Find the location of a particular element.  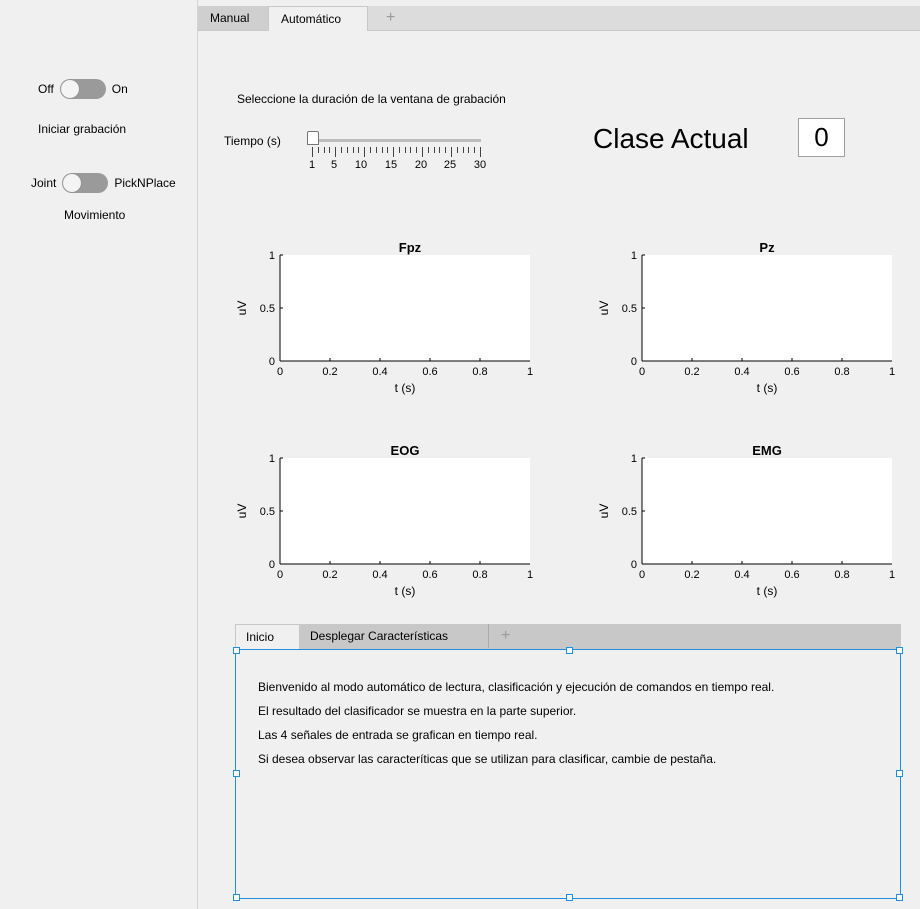

record-toggle-knob is located at coordinates (69, 89).